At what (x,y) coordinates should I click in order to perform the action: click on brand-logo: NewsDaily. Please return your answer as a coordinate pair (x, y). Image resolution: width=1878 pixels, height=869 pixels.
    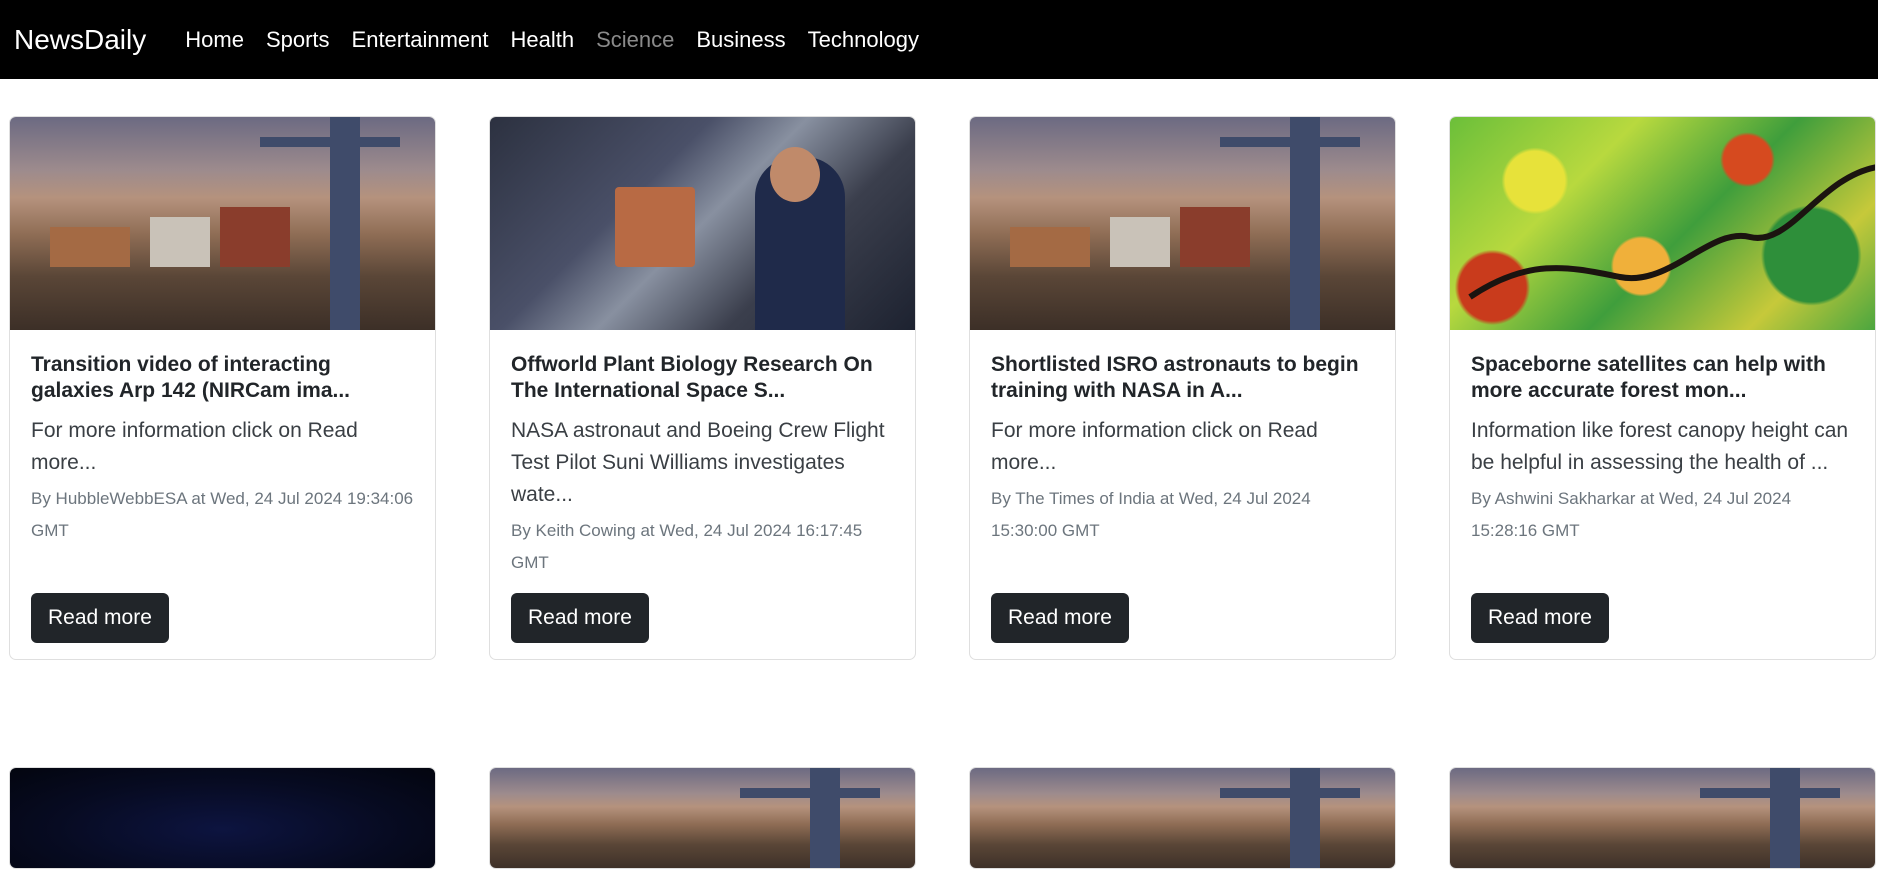
    Looking at the image, I should click on (80, 40).